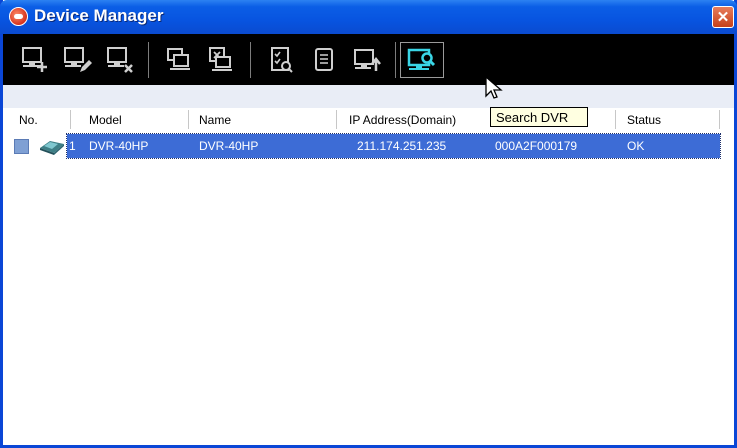 The image size is (737, 448). I want to click on add-device-icon, so click(34, 59).